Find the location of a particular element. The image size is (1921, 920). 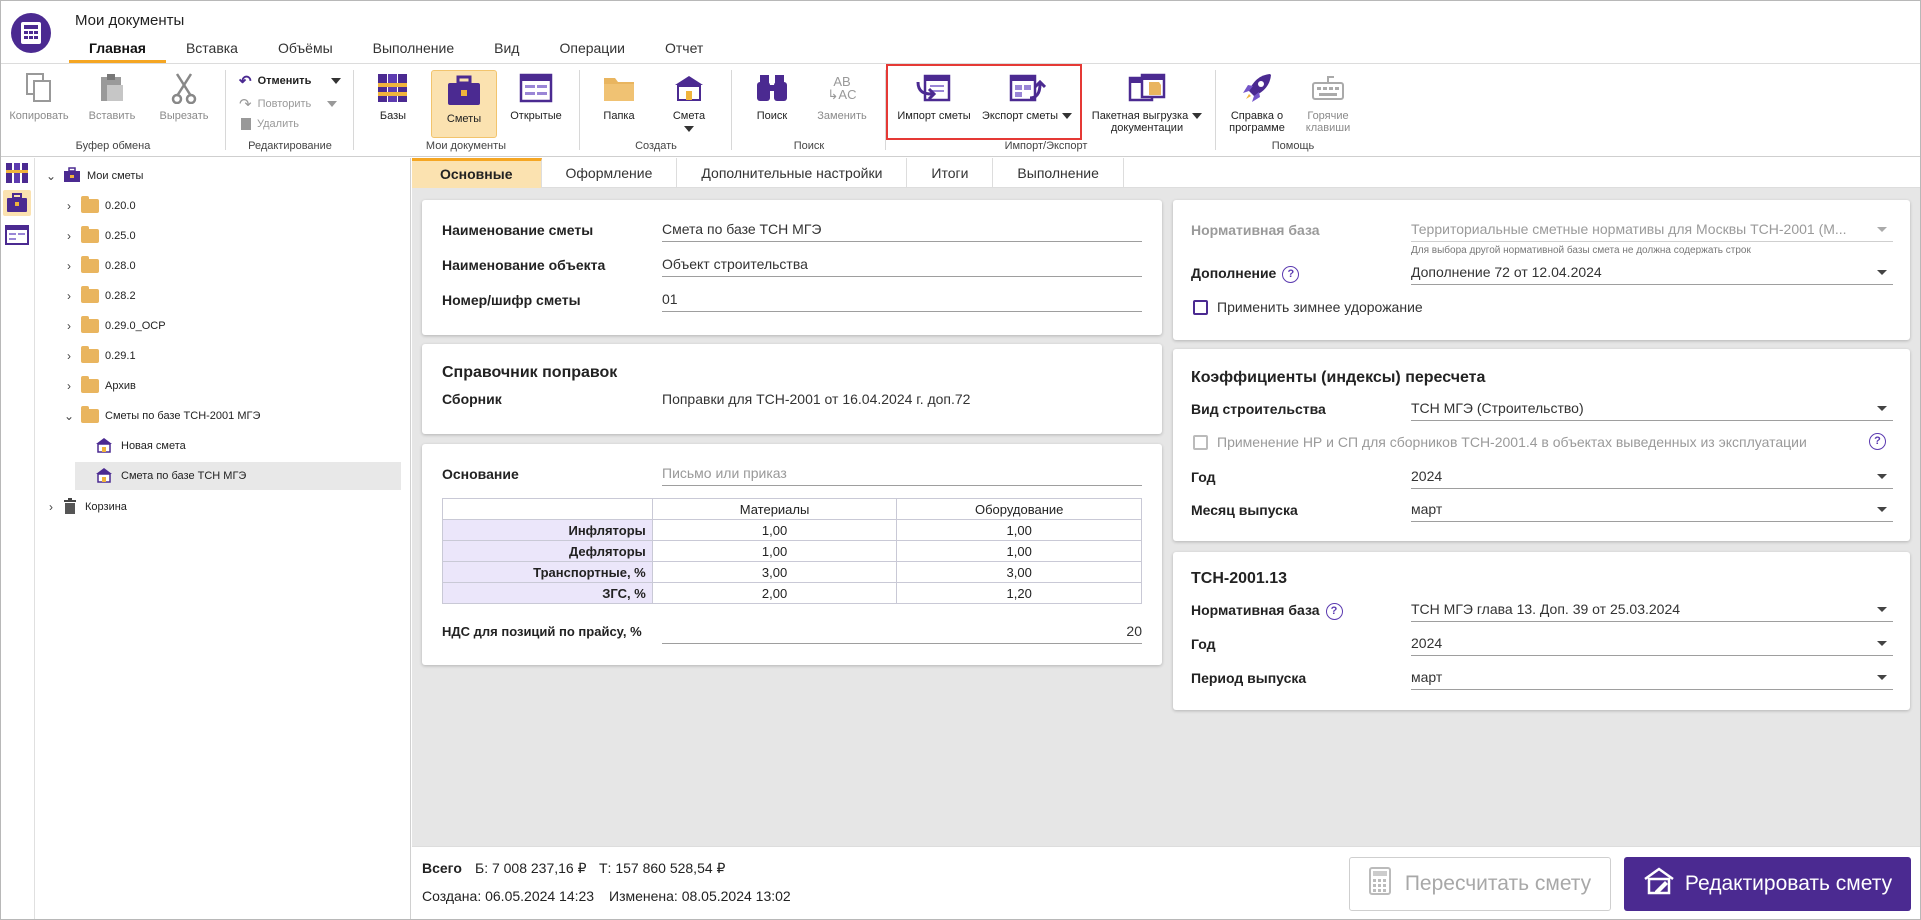

bases-view-icon is located at coordinates (17, 173).